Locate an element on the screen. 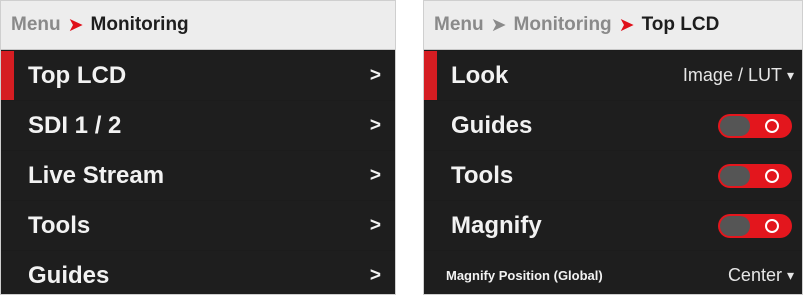 This screenshot has height=295, width=803. setting-tools: Tools is located at coordinates (613, 175).